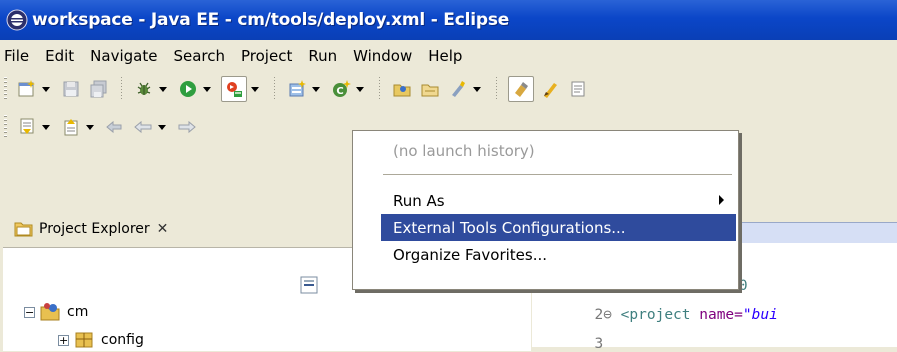 The image size is (897, 352). I want to click on tab-project-explorer: Project Explorer ✕, so click(93, 229).